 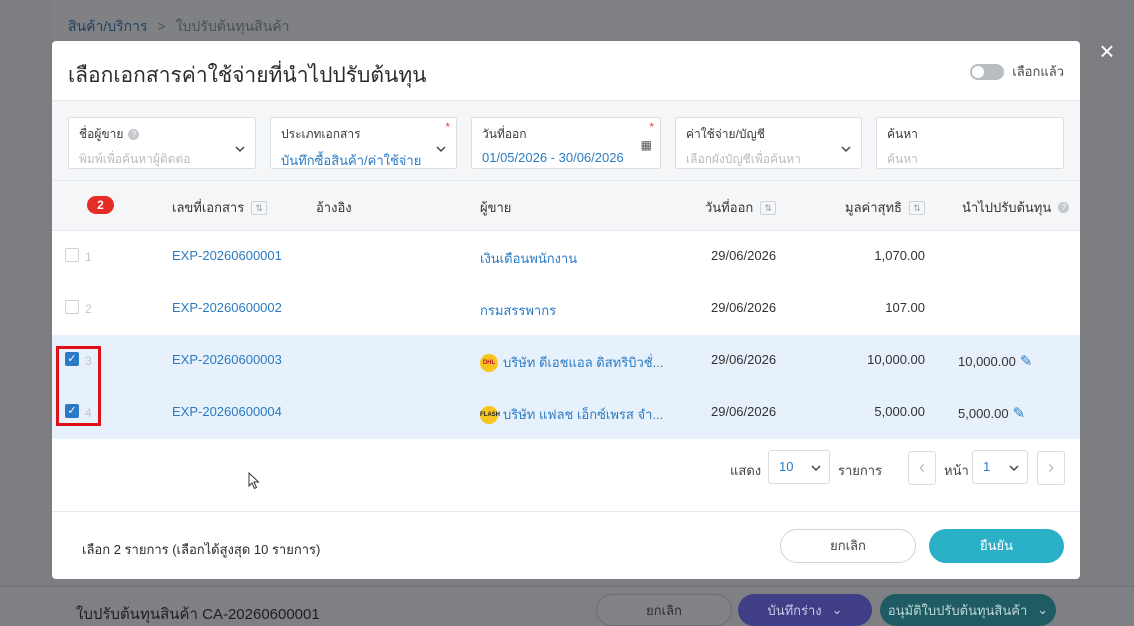 What do you see at coordinates (490, 414) in the screenshot?
I see `flash-logo-icon: FLASH` at bounding box center [490, 414].